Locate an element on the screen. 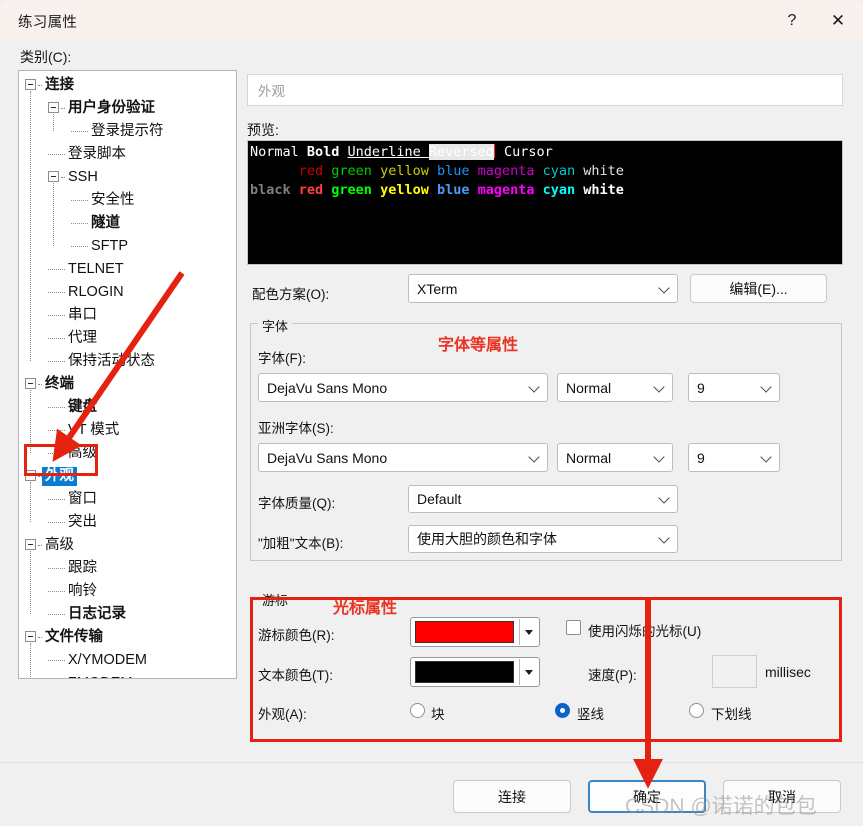  tree-item-label: 响铃 is located at coordinates (82, 591).